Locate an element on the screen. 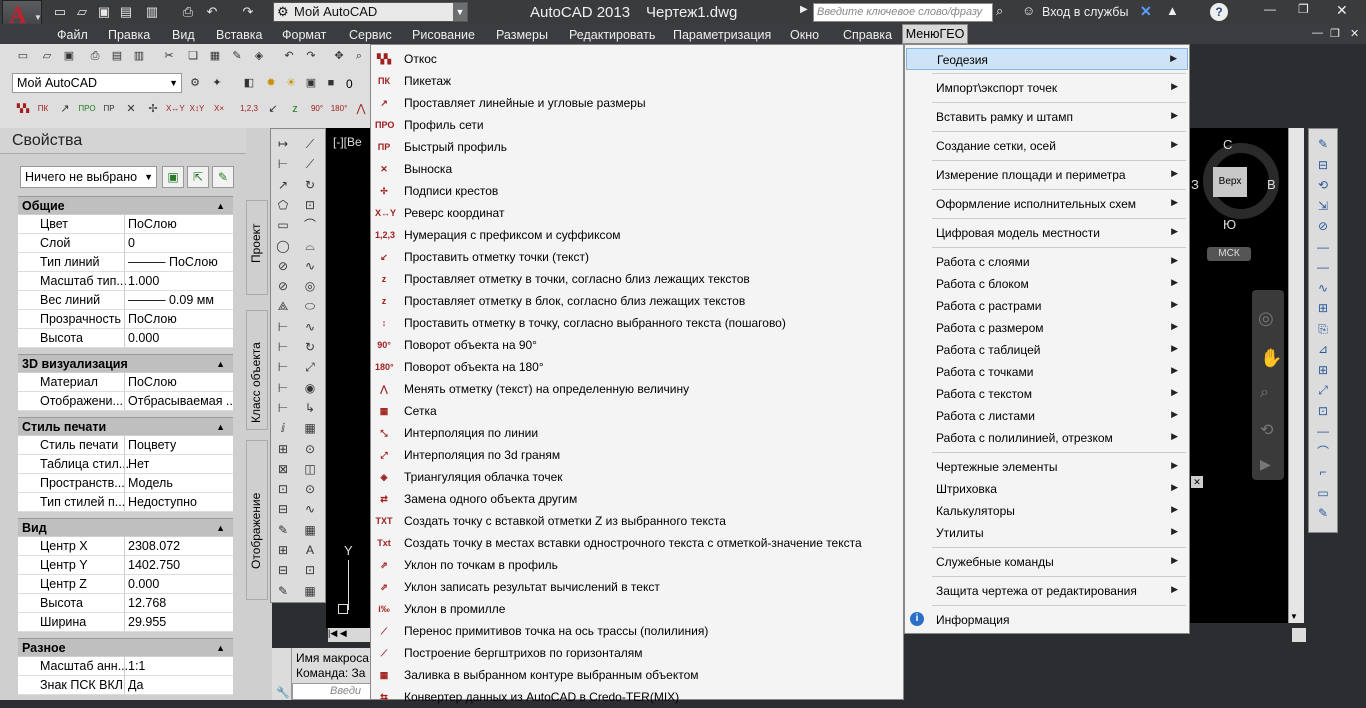 The width and height of the screenshot is (1366, 708). gear-icon: ⚙ is located at coordinates (195, 83).